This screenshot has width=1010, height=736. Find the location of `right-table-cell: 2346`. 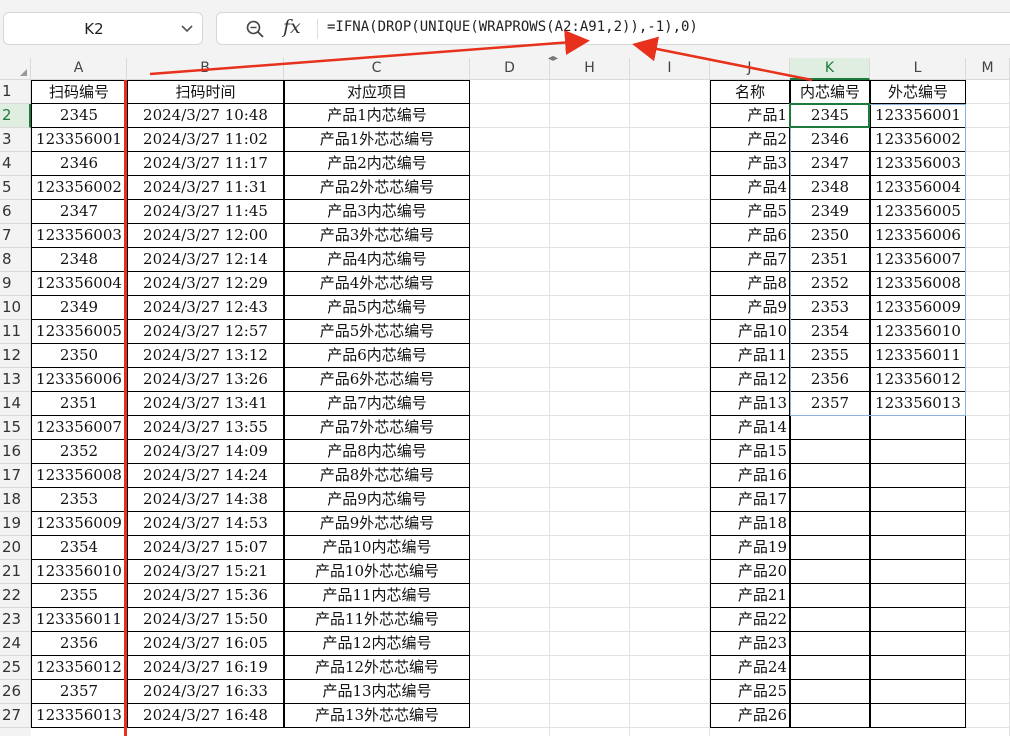

right-table-cell: 2346 is located at coordinates (830, 140).